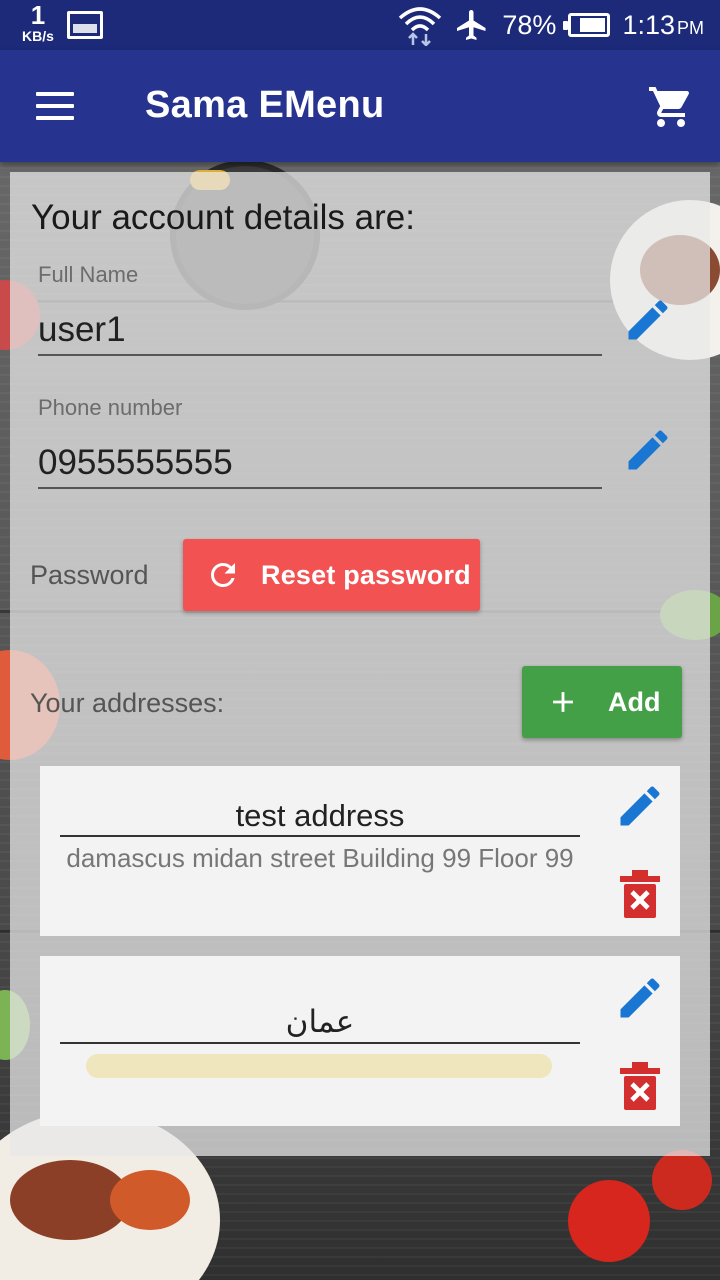 This screenshot has width=720, height=1280. What do you see at coordinates (38, 36) in the screenshot?
I see `network-speed-unit: KB/s` at bounding box center [38, 36].